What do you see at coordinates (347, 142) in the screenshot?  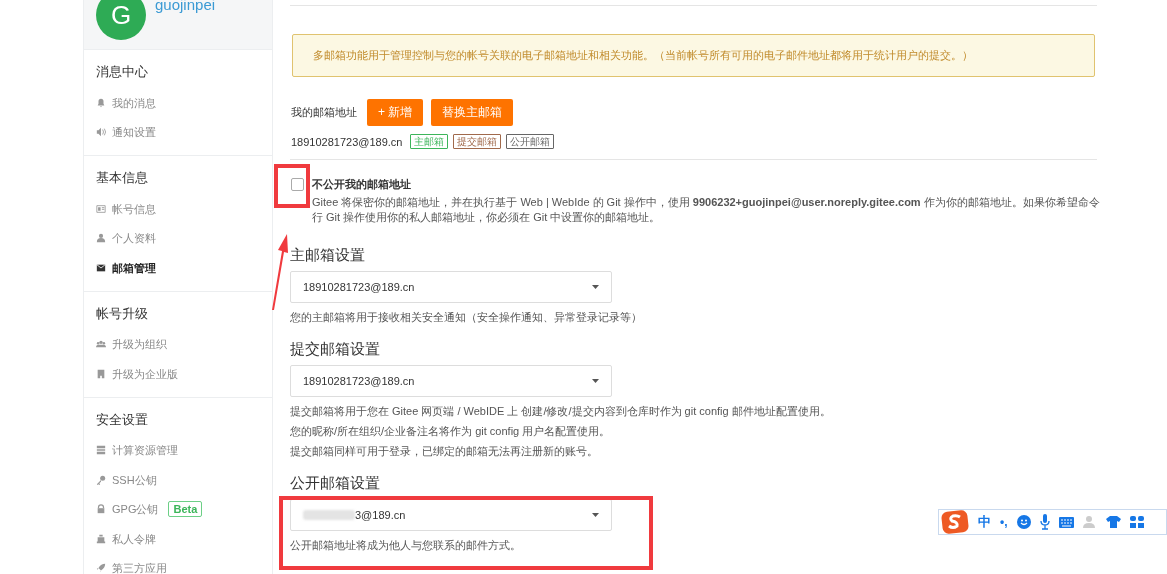 I see `email-address: 18910281723@189.cn` at bounding box center [347, 142].